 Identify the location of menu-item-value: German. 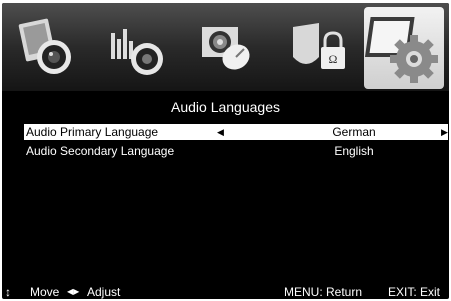
(354, 132).